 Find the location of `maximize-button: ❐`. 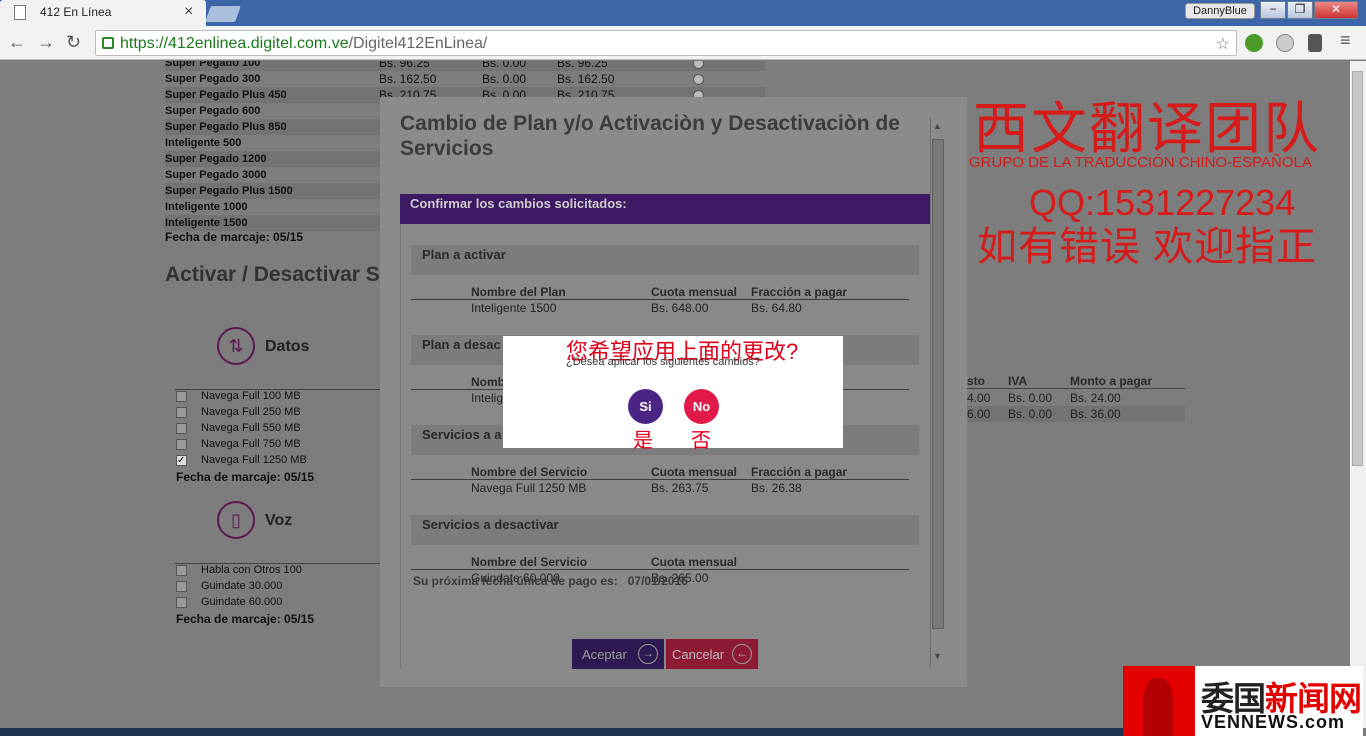

maximize-button: ❐ is located at coordinates (1300, 10).